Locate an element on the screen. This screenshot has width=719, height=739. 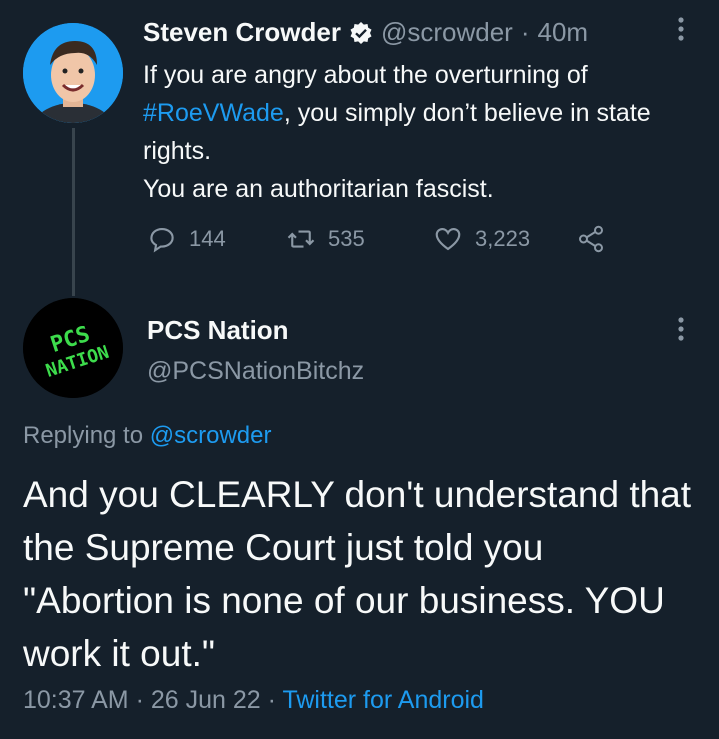
original-author-name: Steven Crowder is located at coordinates (242, 32).